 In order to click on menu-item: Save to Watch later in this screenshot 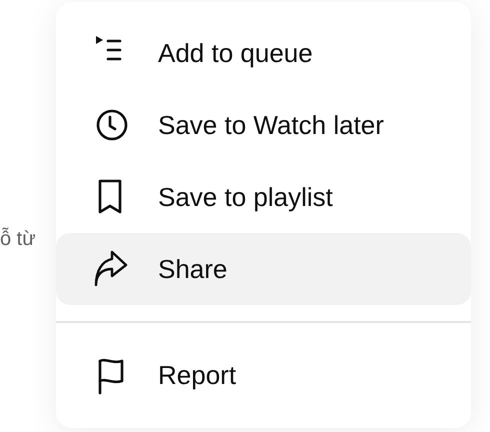, I will do `click(263, 125)`.